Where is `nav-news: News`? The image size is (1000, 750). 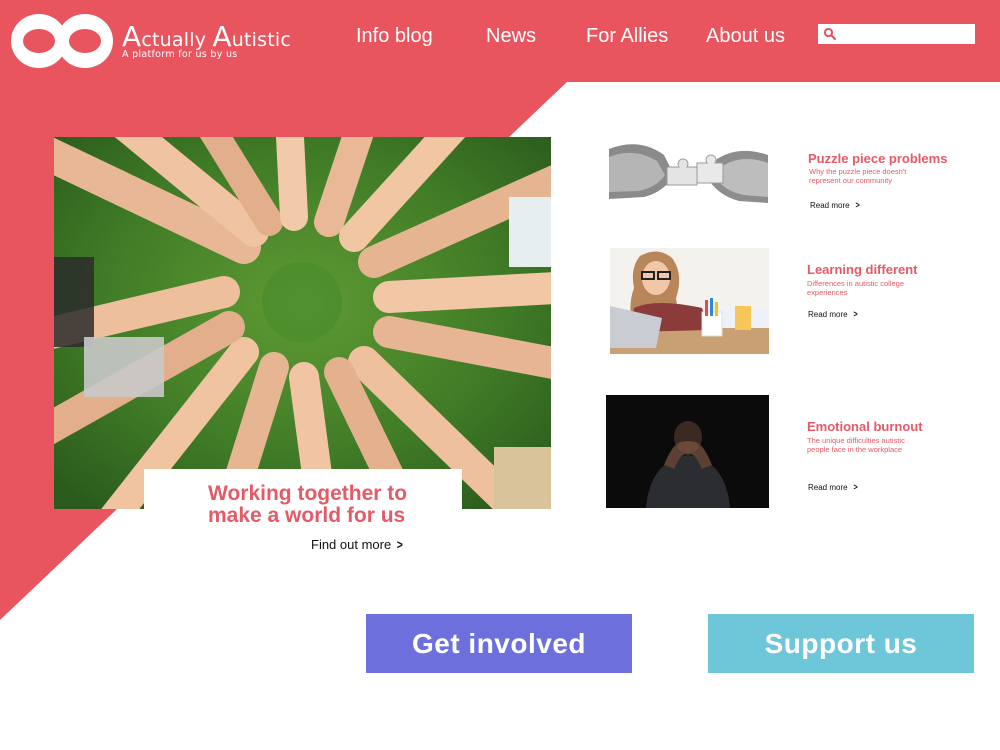 nav-news: News is located at coordinates (511, 36).